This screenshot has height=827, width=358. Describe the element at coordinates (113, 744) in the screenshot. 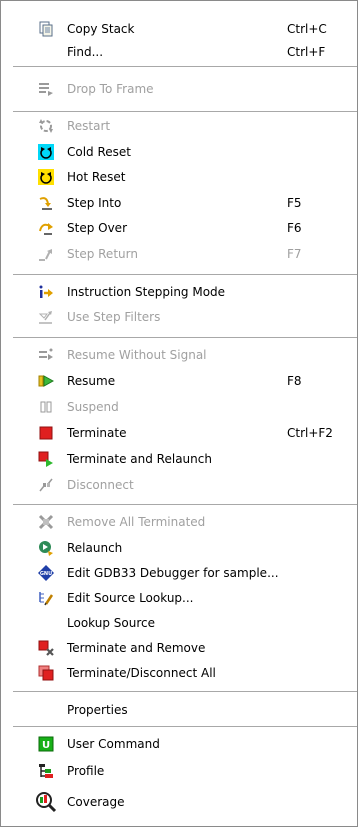

I see `menu-item-label: User Command` at that location.